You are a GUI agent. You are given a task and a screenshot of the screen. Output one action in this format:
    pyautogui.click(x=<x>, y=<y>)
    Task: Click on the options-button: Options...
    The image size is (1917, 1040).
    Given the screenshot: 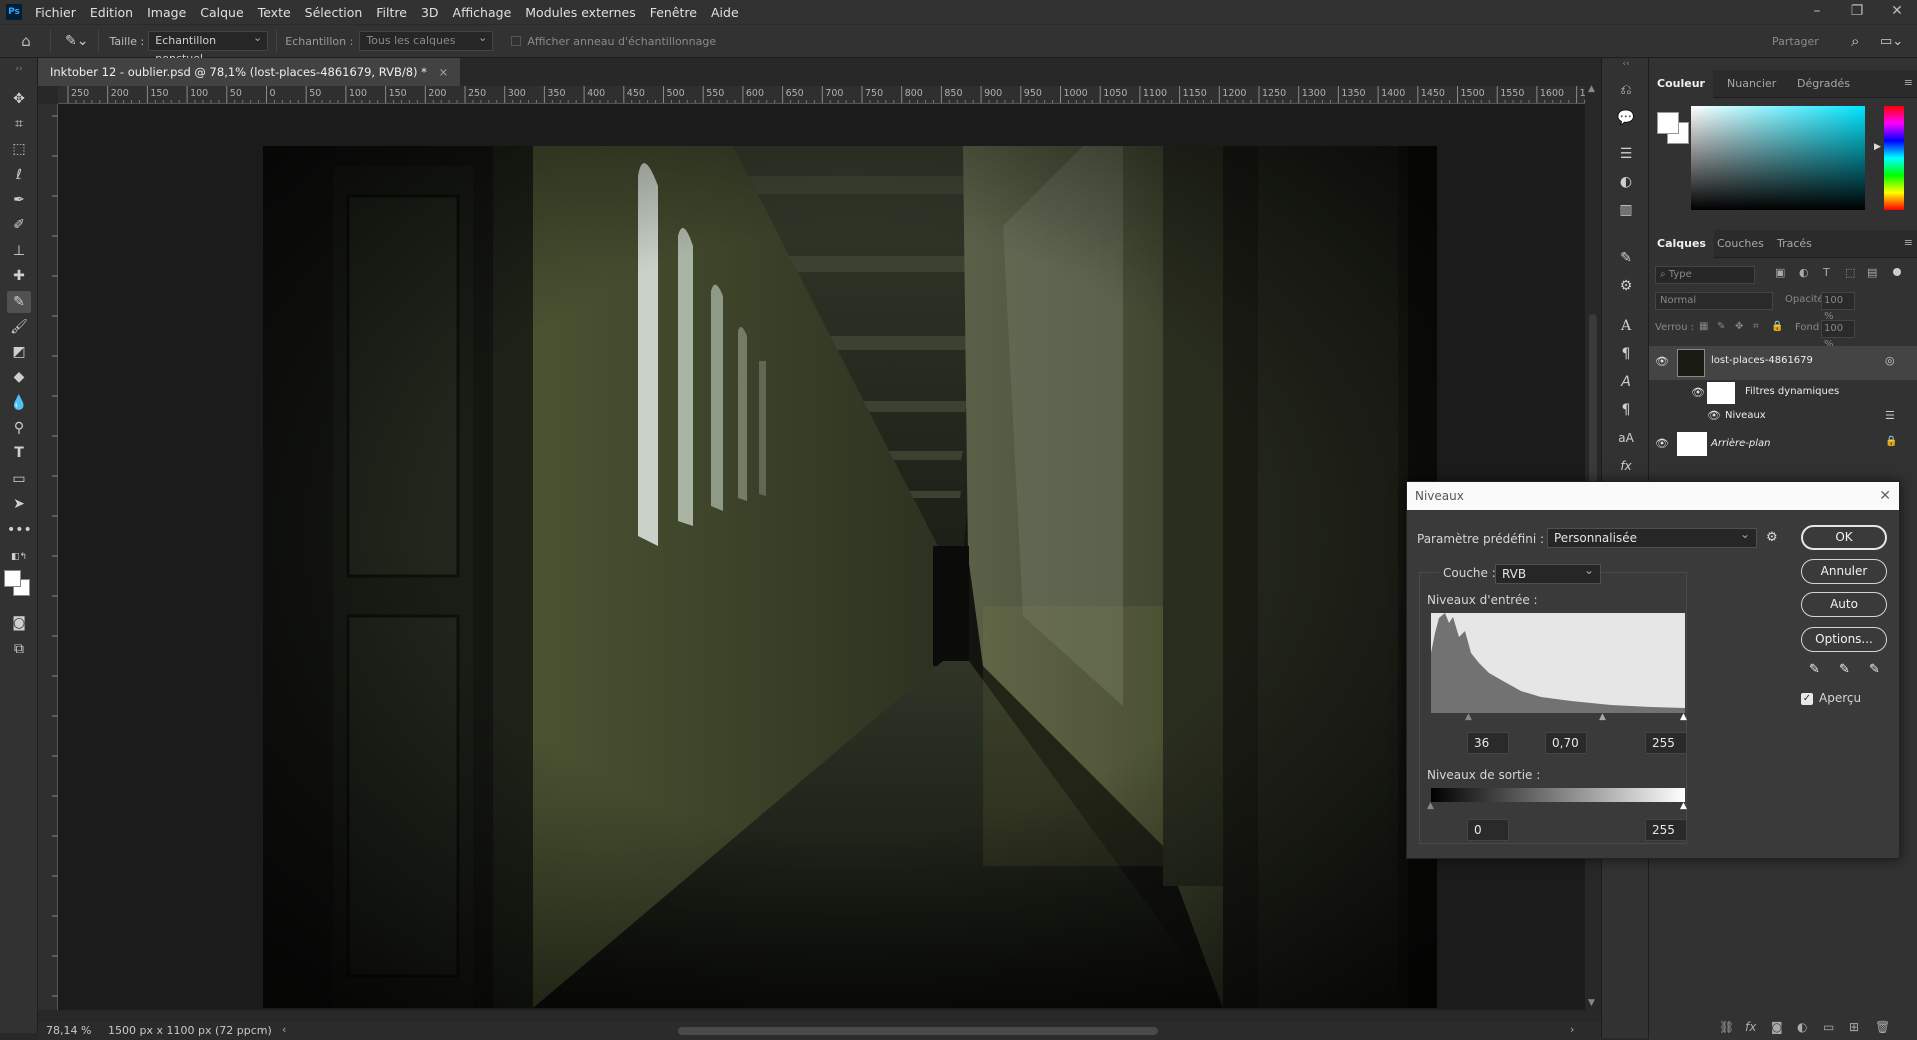 What is the action you would take?
    pyautogui.click(x=1844, y=639)
    